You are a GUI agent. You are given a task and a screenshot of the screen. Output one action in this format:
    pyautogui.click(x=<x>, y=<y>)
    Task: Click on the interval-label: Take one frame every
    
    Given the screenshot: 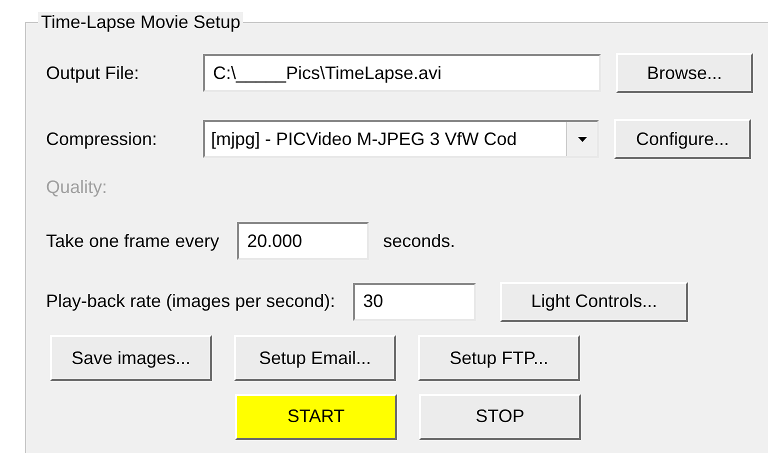 What is the action you would take?
    pyautogui.click(x=133, y=241)
    